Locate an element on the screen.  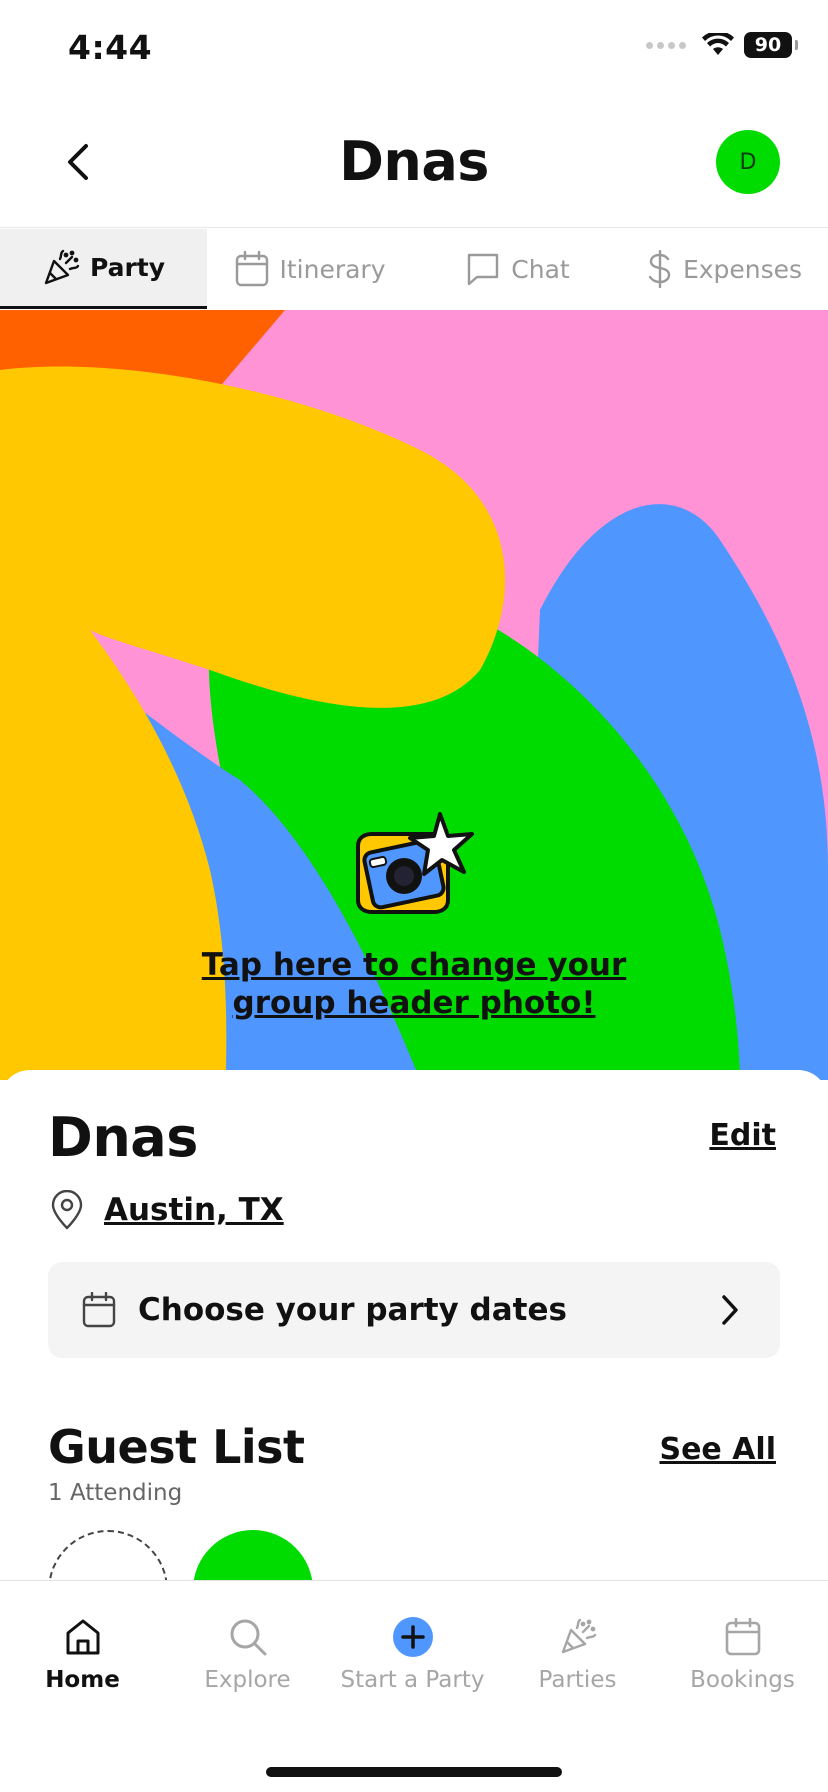
nav-home: Home is located at coordinates (82, 1654).